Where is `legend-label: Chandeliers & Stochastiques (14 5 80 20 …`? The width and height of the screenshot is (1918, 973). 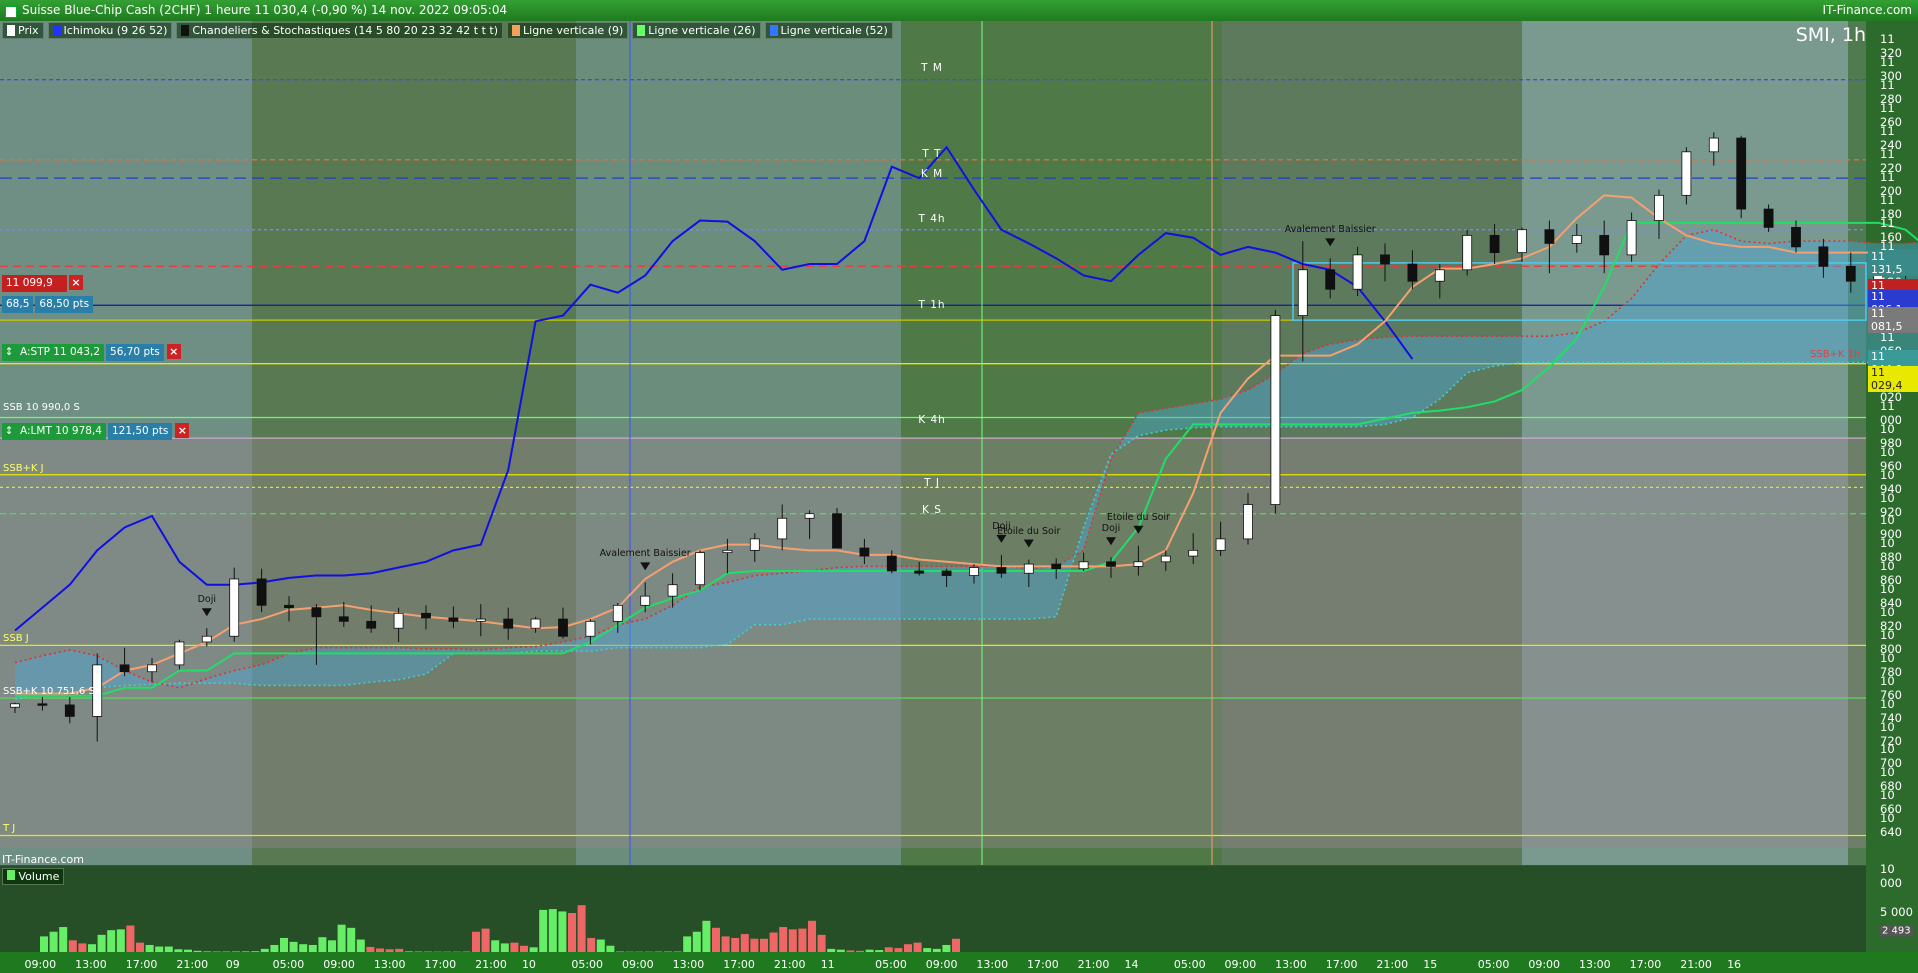
legend-label: Chandeliers & Stochastiques (14 5 80 20 … is located at coordinates (345, 30).